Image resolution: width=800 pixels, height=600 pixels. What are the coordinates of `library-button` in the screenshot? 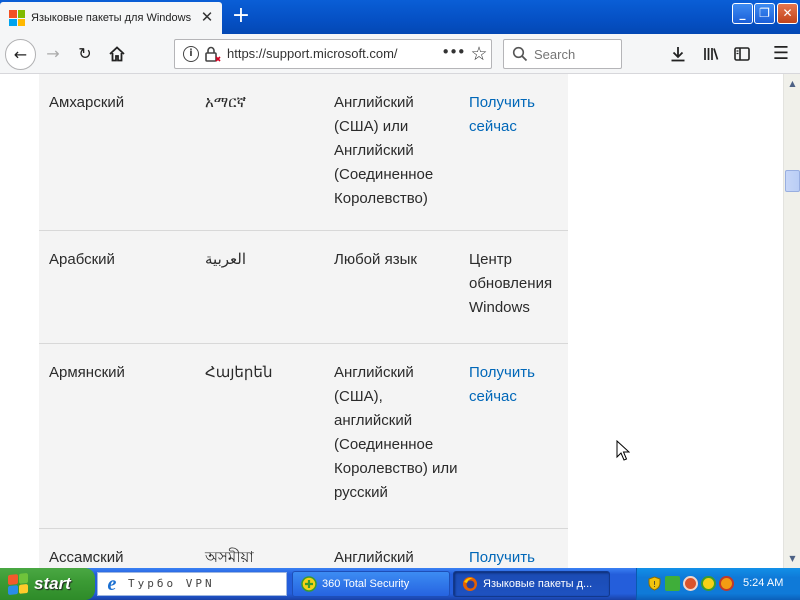 It's located at (711, 54).